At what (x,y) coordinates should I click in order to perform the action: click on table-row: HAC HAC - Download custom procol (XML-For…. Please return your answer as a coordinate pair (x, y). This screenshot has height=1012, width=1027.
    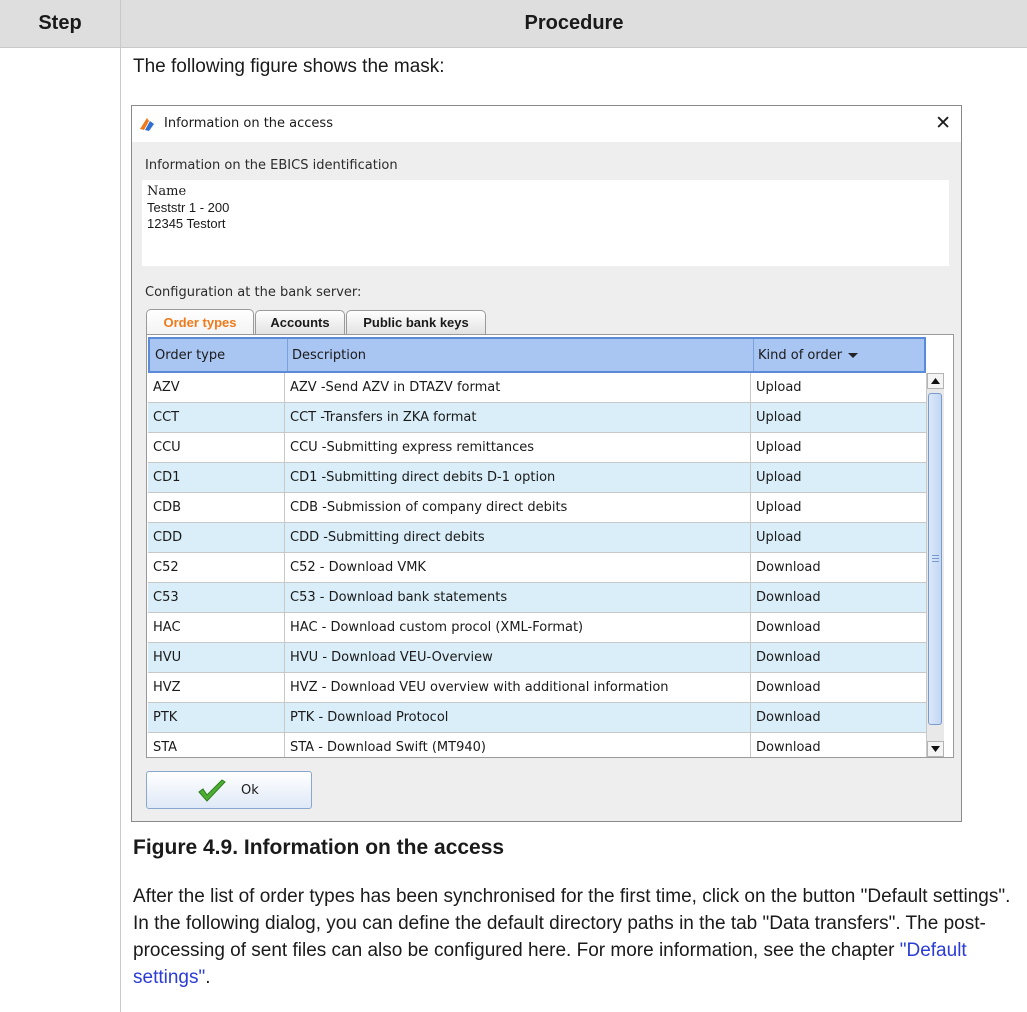
    Looking at the image, I should click on (537, 628).